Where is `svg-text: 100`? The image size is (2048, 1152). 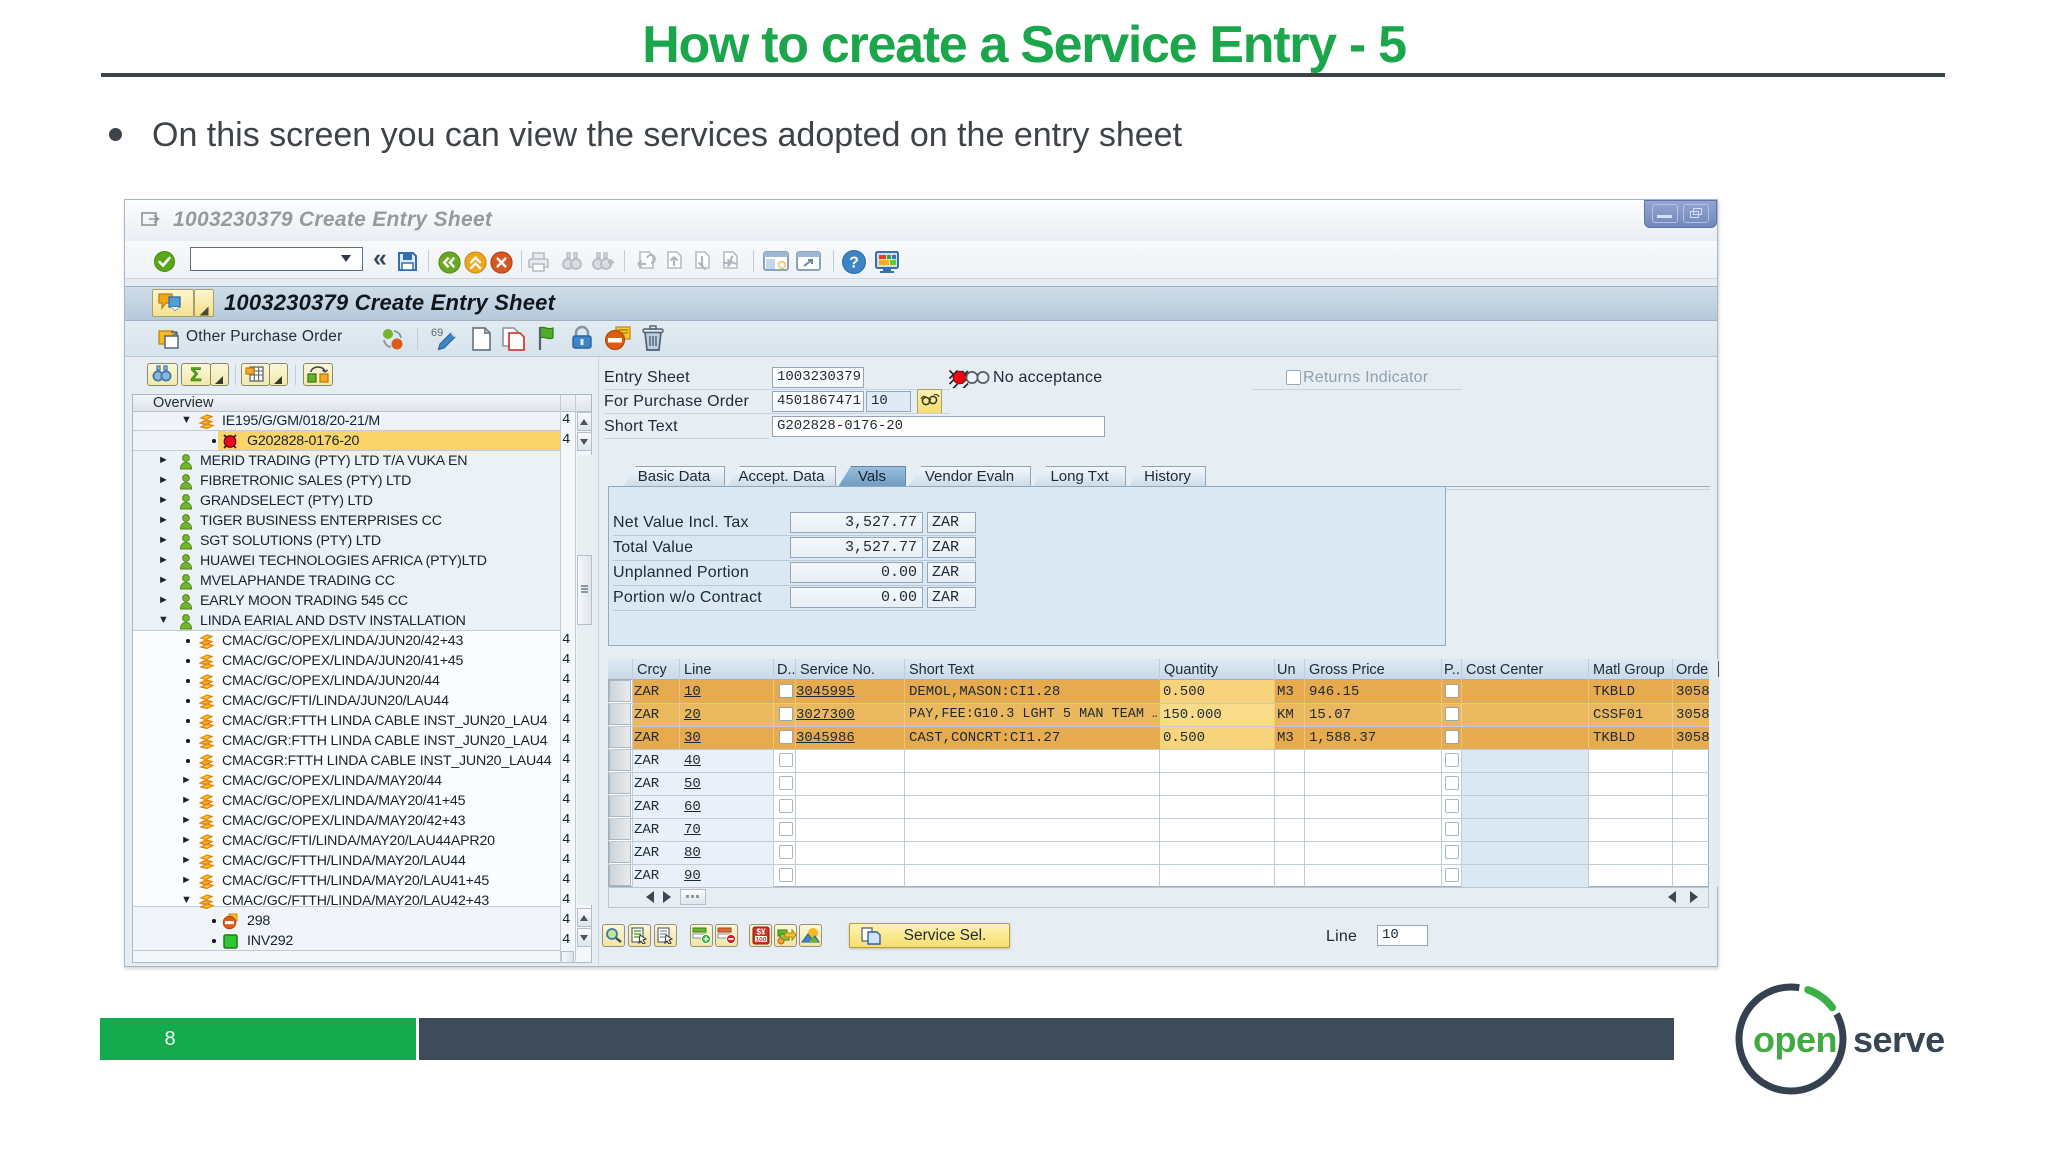 svg-text: 100 is located at coordinates (761, 939).